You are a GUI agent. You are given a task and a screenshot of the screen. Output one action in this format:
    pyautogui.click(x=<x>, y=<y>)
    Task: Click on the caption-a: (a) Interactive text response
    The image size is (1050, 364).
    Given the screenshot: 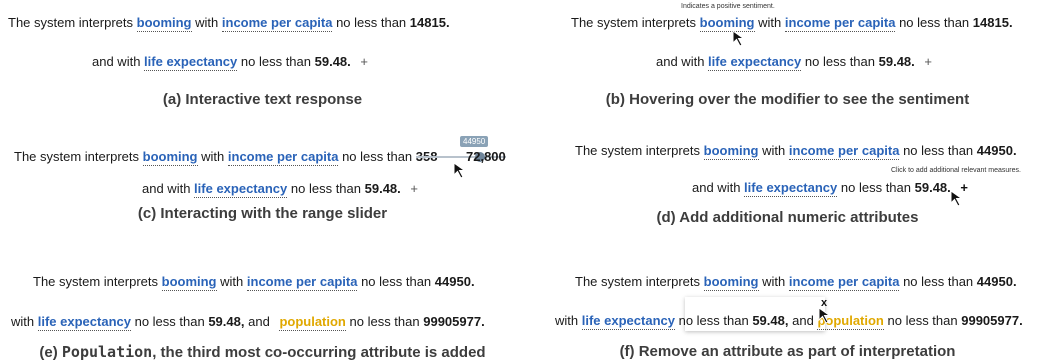 What is the action you would take?
    pyautogui.click(x=262, y=99)
    